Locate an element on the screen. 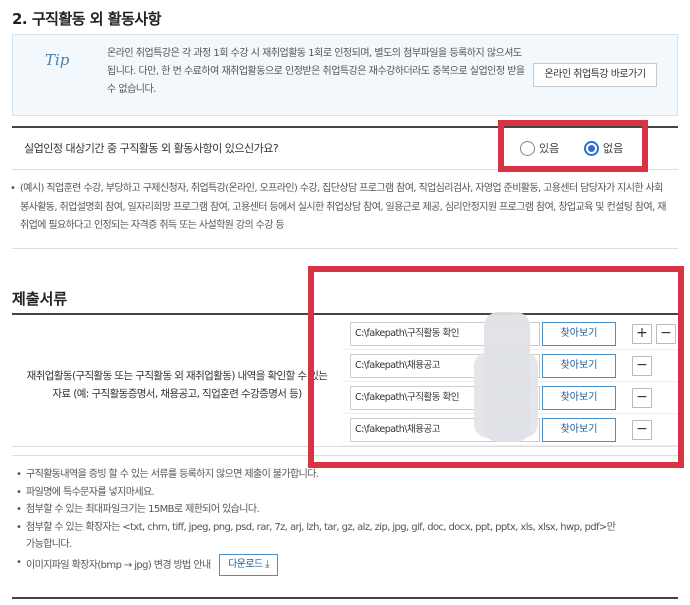 The height and width of the screenshot is (605, 690). radio-no-circle is located at coordinates (591, 148).